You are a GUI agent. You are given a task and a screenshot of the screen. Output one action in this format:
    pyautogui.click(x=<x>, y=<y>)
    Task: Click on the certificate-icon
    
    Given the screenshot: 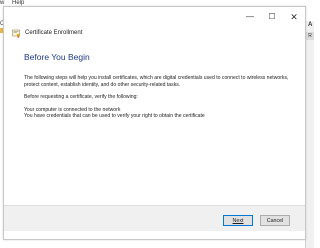 What is the action you would take?
    pyautogui.click(x=16, y=33)
    